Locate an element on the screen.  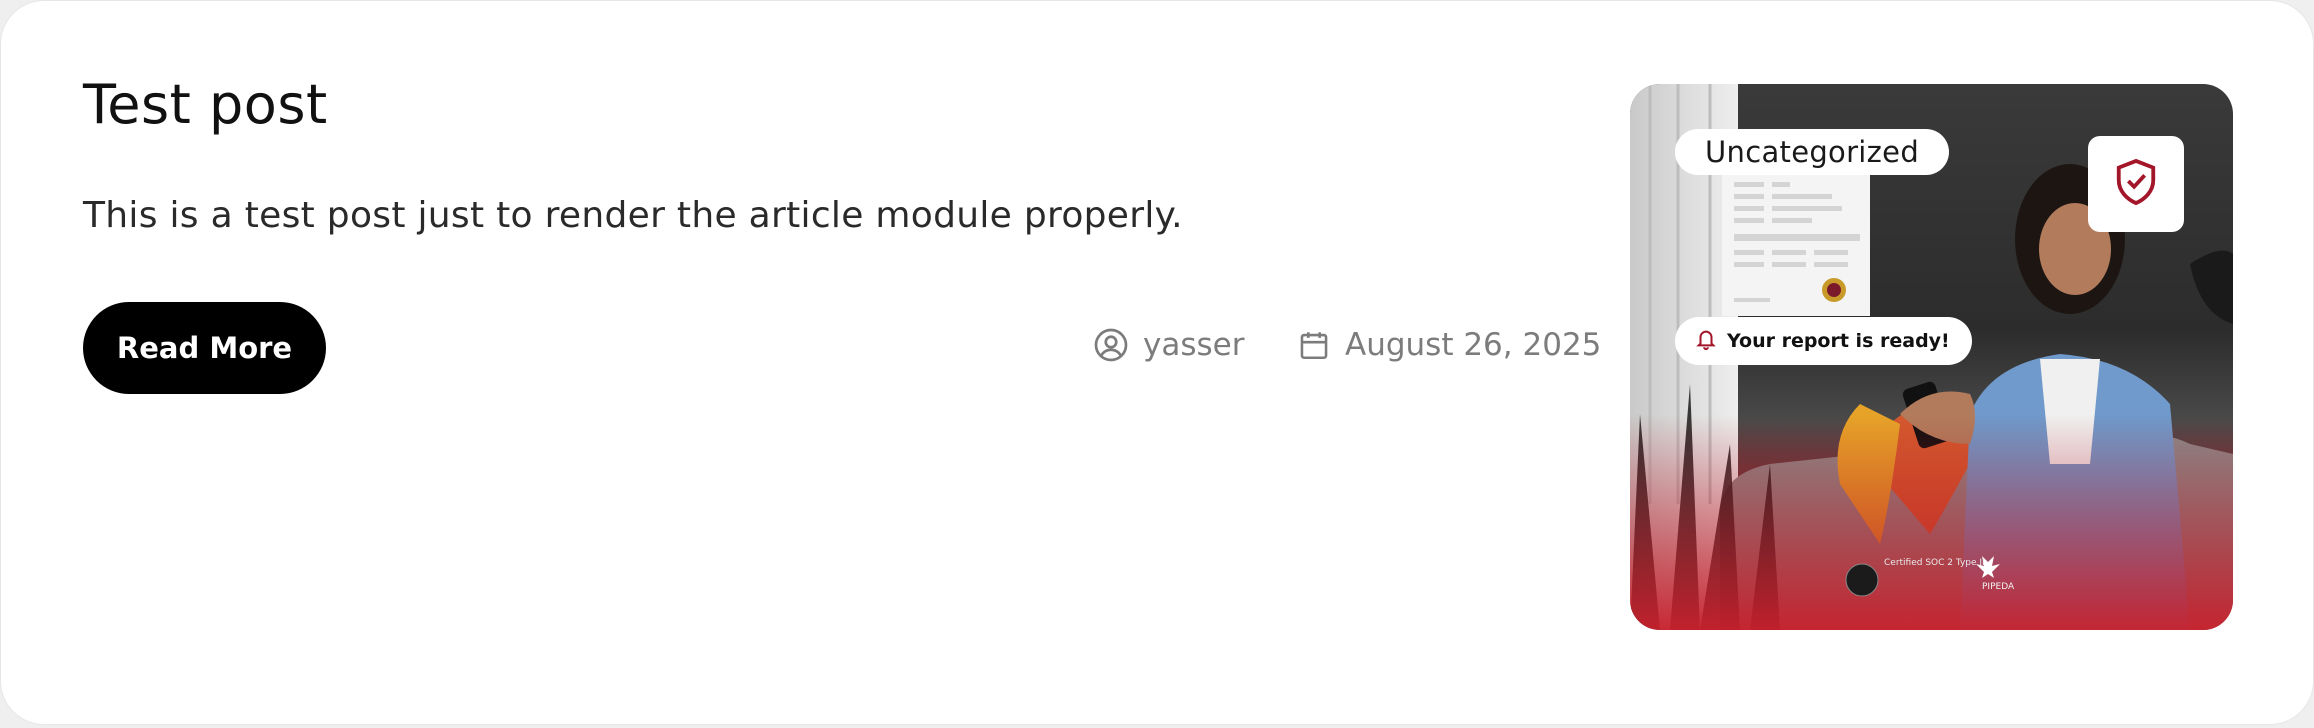
category-tag: Uncategorized is located at coordinates (1812, 152).